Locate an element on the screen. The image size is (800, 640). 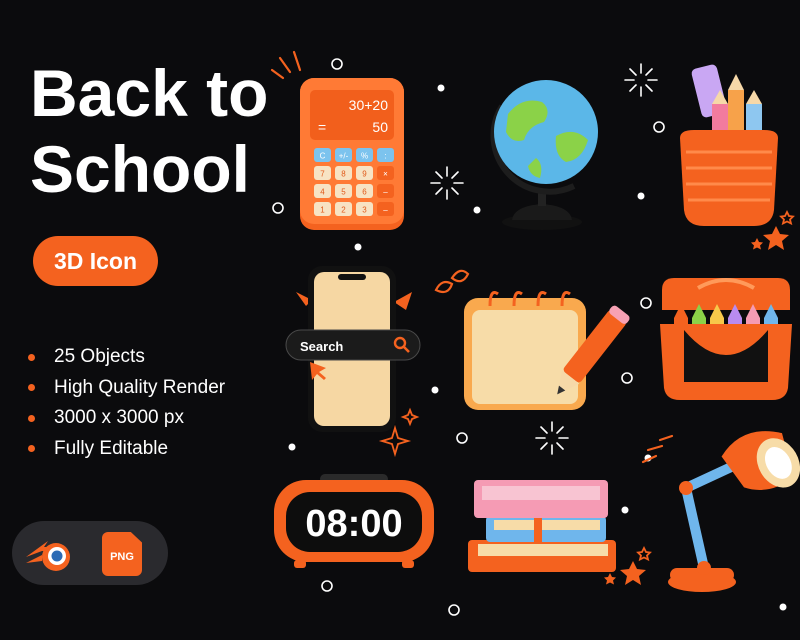
alarm-clock-icon: 08:00 is located at coordinates (354, 521).